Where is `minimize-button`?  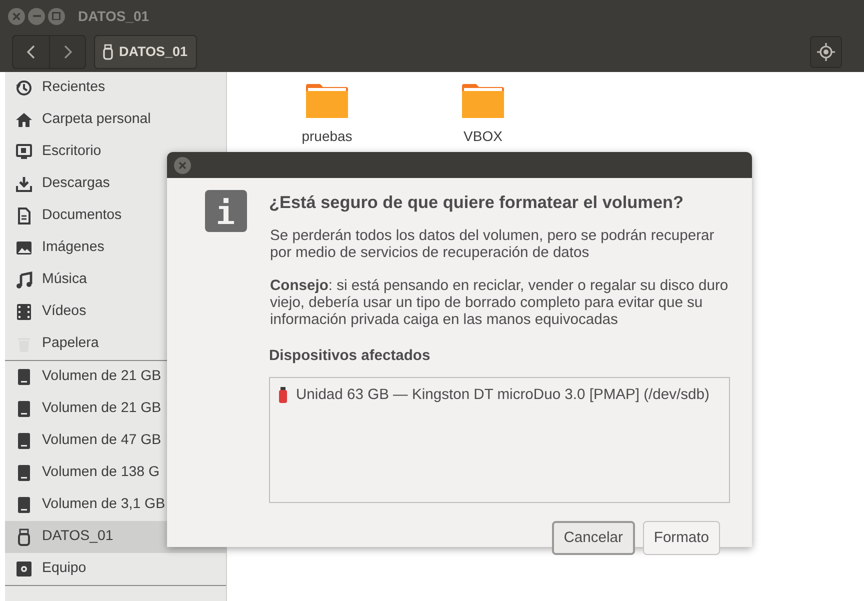
minimize-button is located at coordinates (36, 16).